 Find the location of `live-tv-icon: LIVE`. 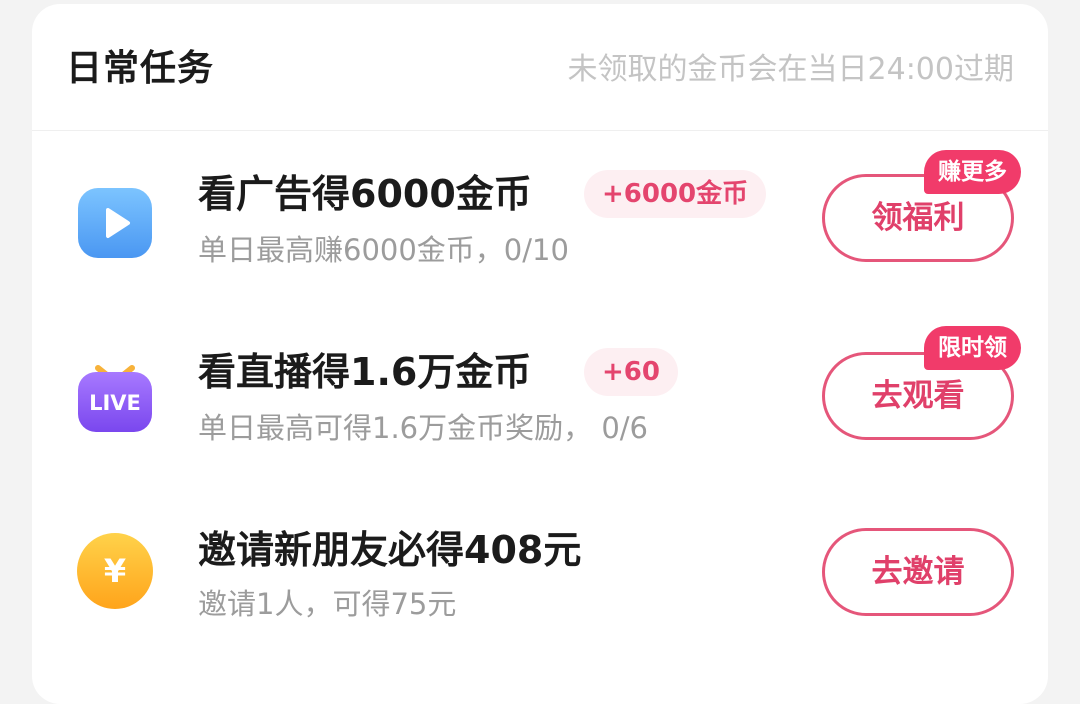

live-tv-icon: LIVE is located at coordinates (115, 398).